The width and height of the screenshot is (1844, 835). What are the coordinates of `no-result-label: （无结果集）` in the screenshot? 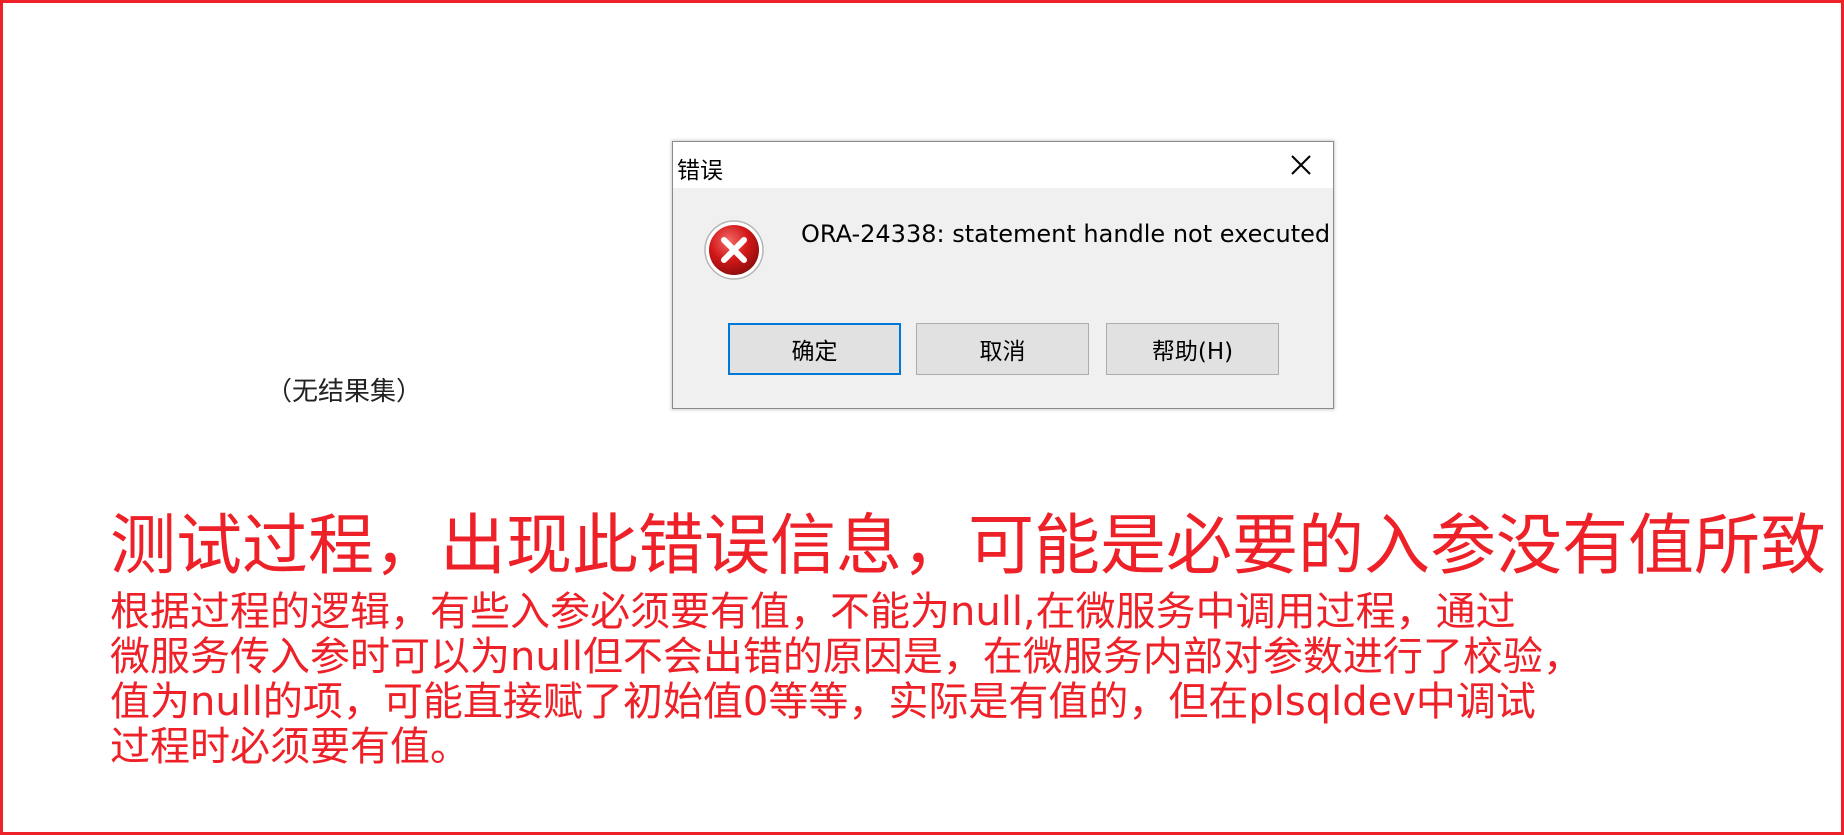 It's located at (344, 392).